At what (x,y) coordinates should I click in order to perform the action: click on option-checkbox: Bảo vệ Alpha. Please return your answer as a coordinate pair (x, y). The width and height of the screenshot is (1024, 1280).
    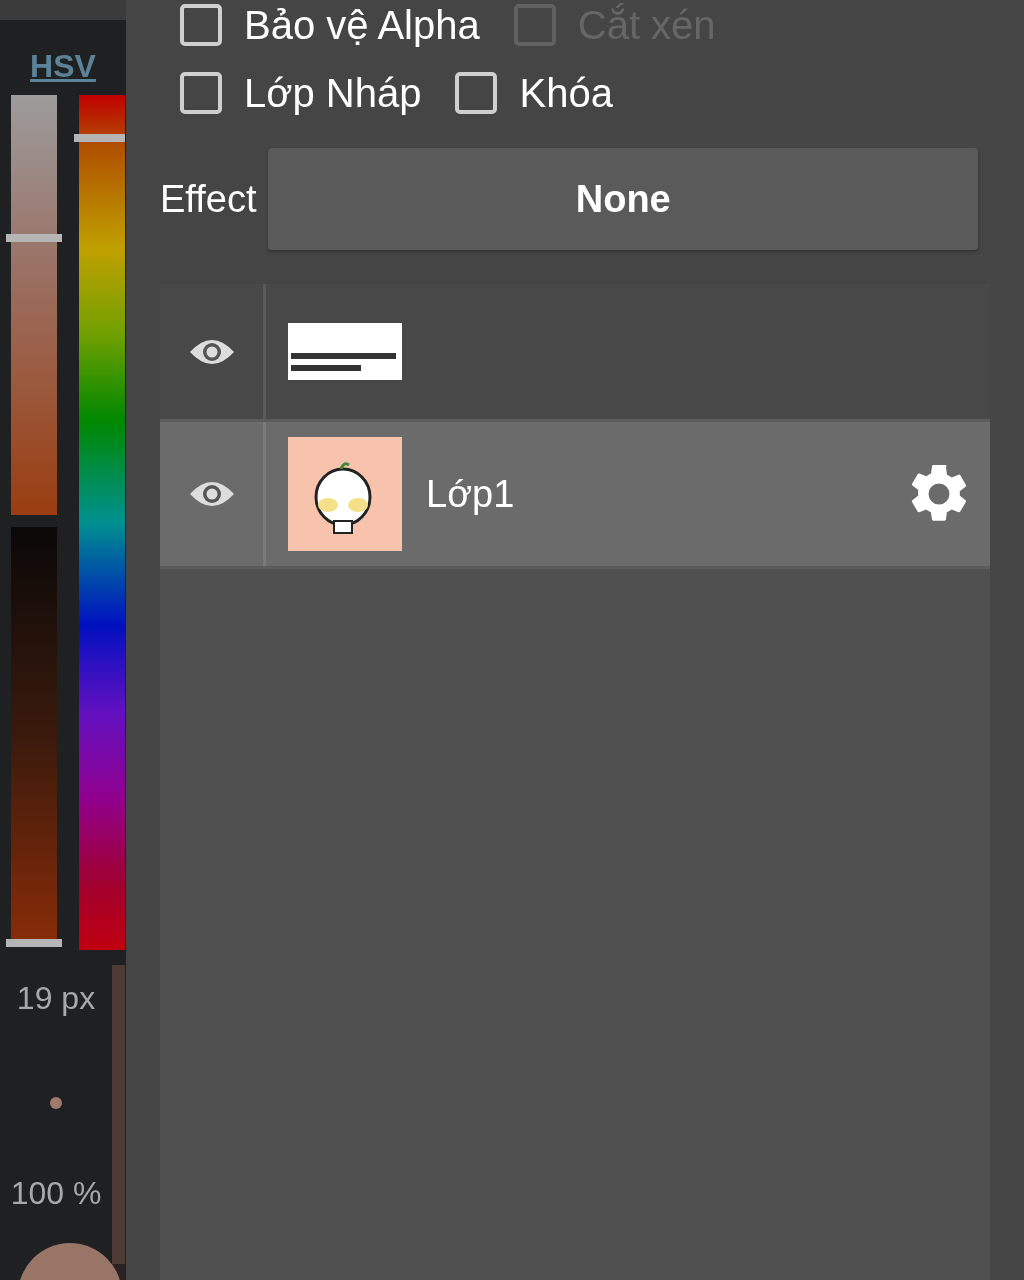
    Looking at the image, I should click on (330, 25).